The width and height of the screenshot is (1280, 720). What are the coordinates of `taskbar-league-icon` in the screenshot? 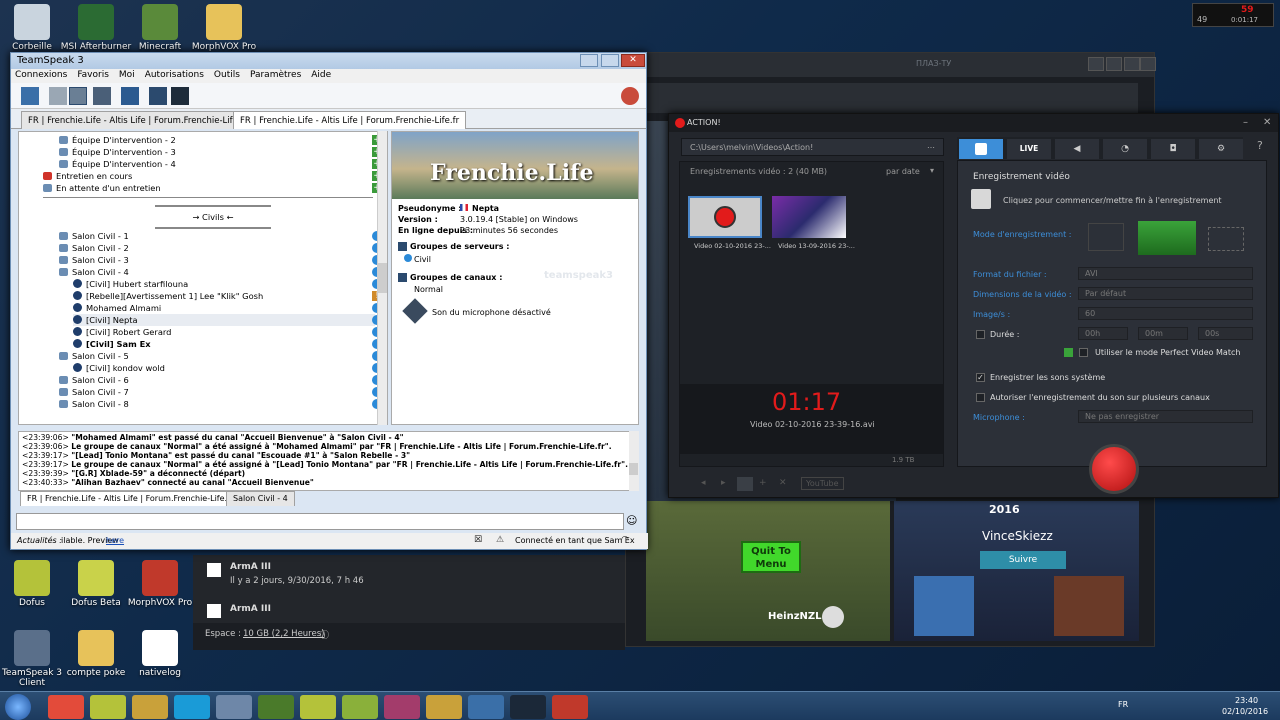 It's located at (150, 707).